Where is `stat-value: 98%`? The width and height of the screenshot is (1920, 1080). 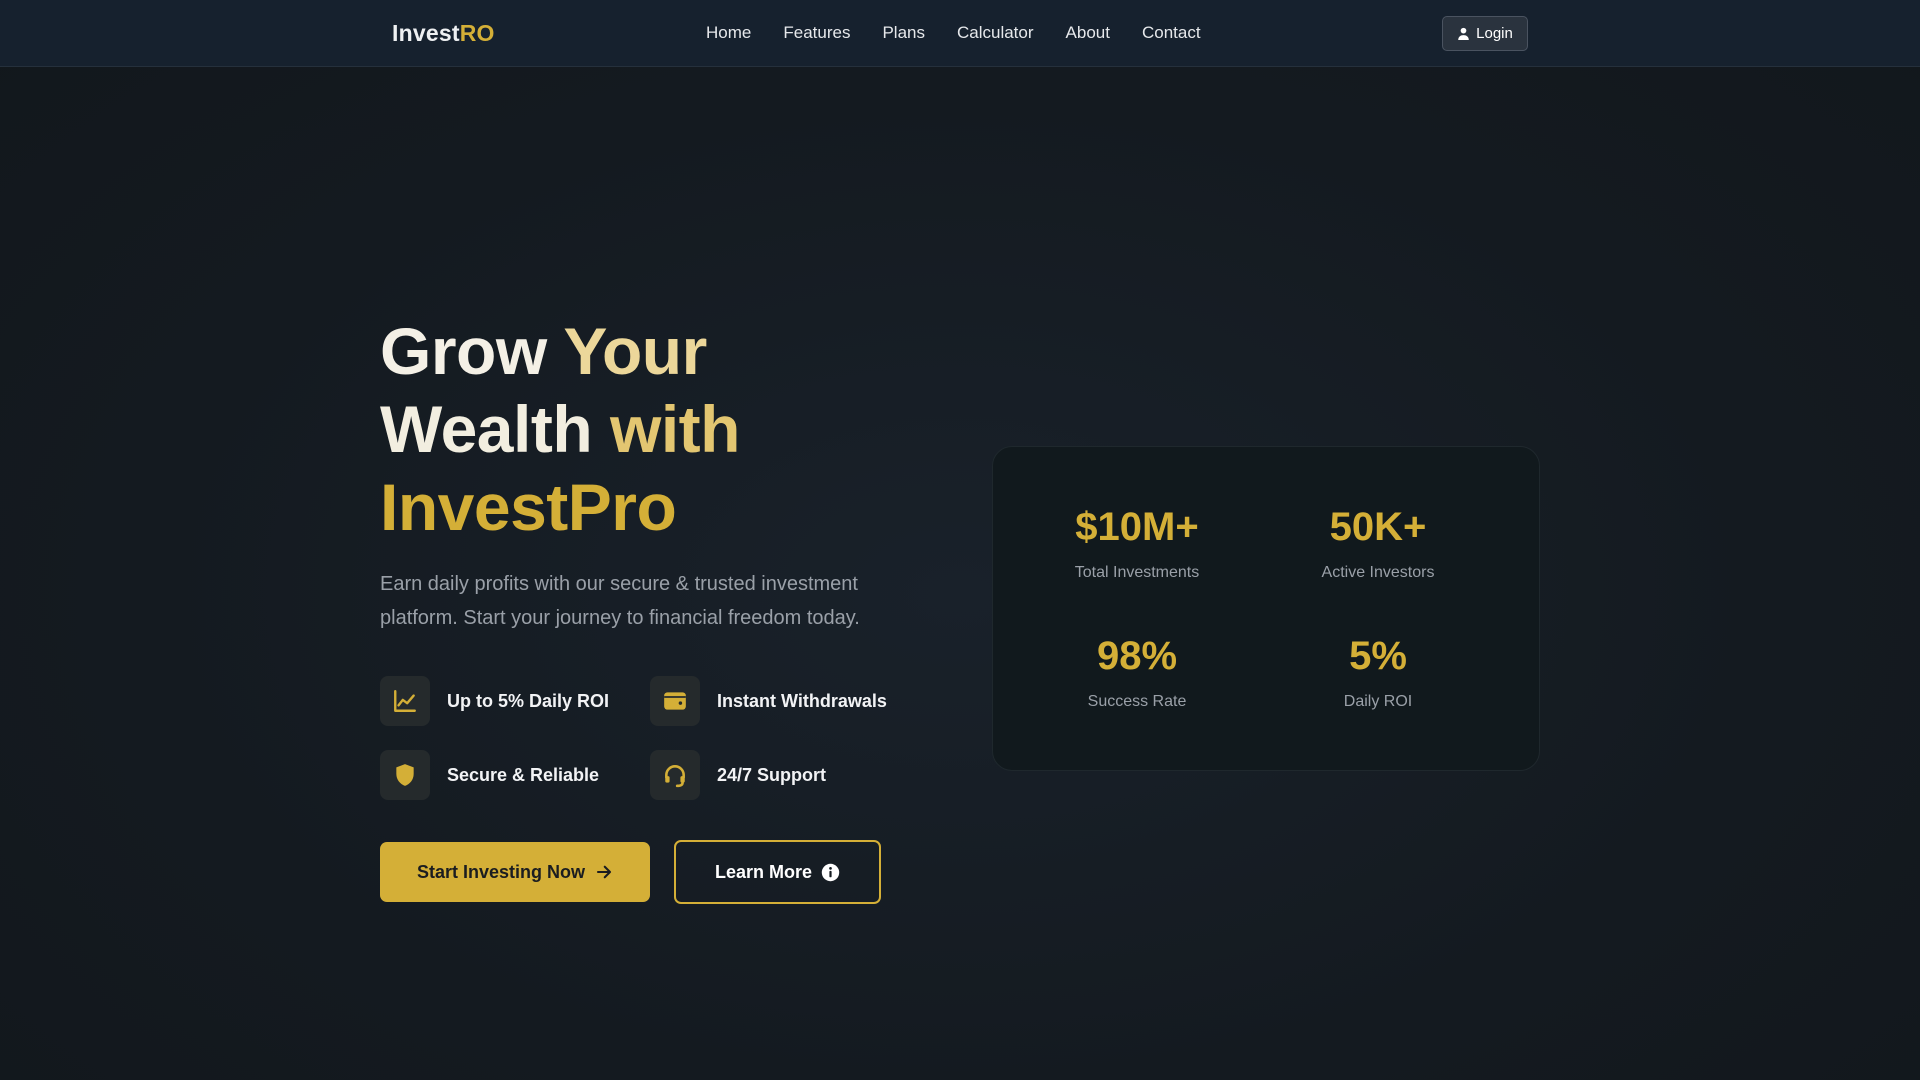 stat-value: 98% is located at coordinates (1137, 656).